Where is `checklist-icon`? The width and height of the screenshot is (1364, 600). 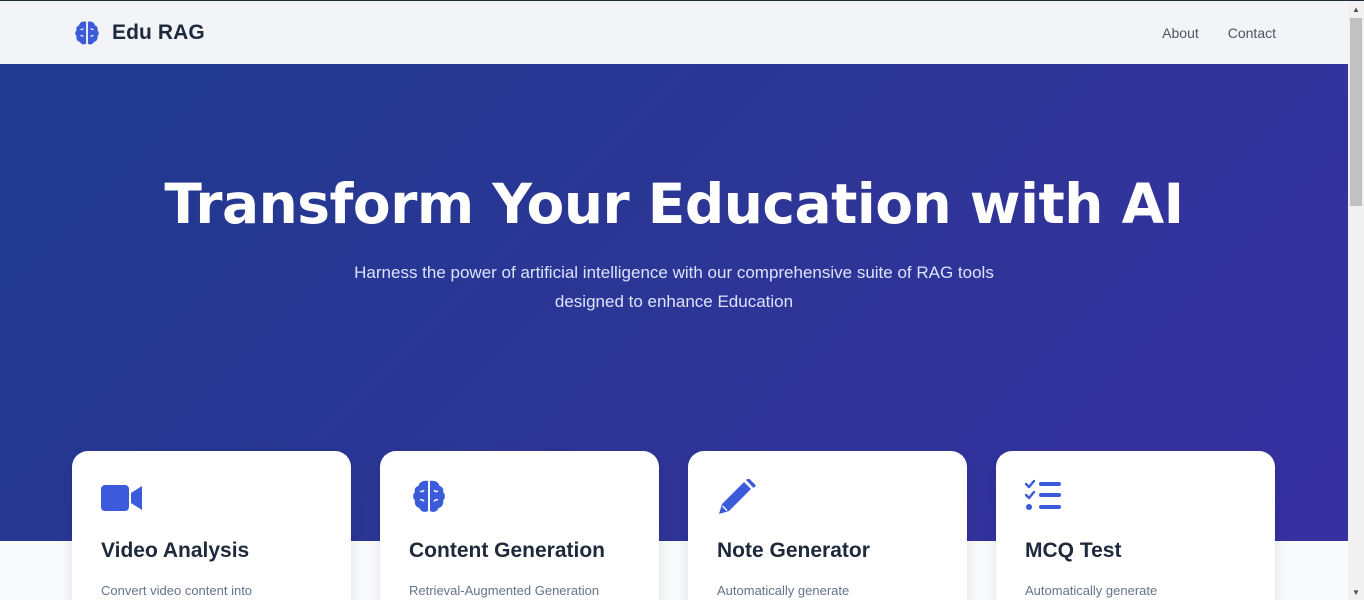
checklist-icon is located at coordinates (1045, 498).